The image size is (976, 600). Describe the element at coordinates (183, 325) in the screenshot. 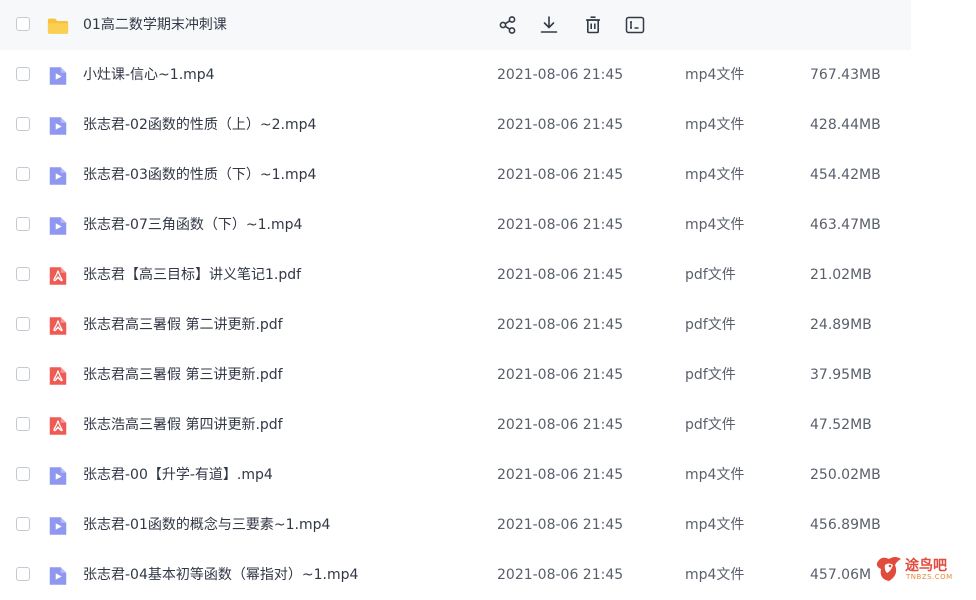

I see `file-name: 张志君高三暑假 第二讲更新.pdf` at that location.